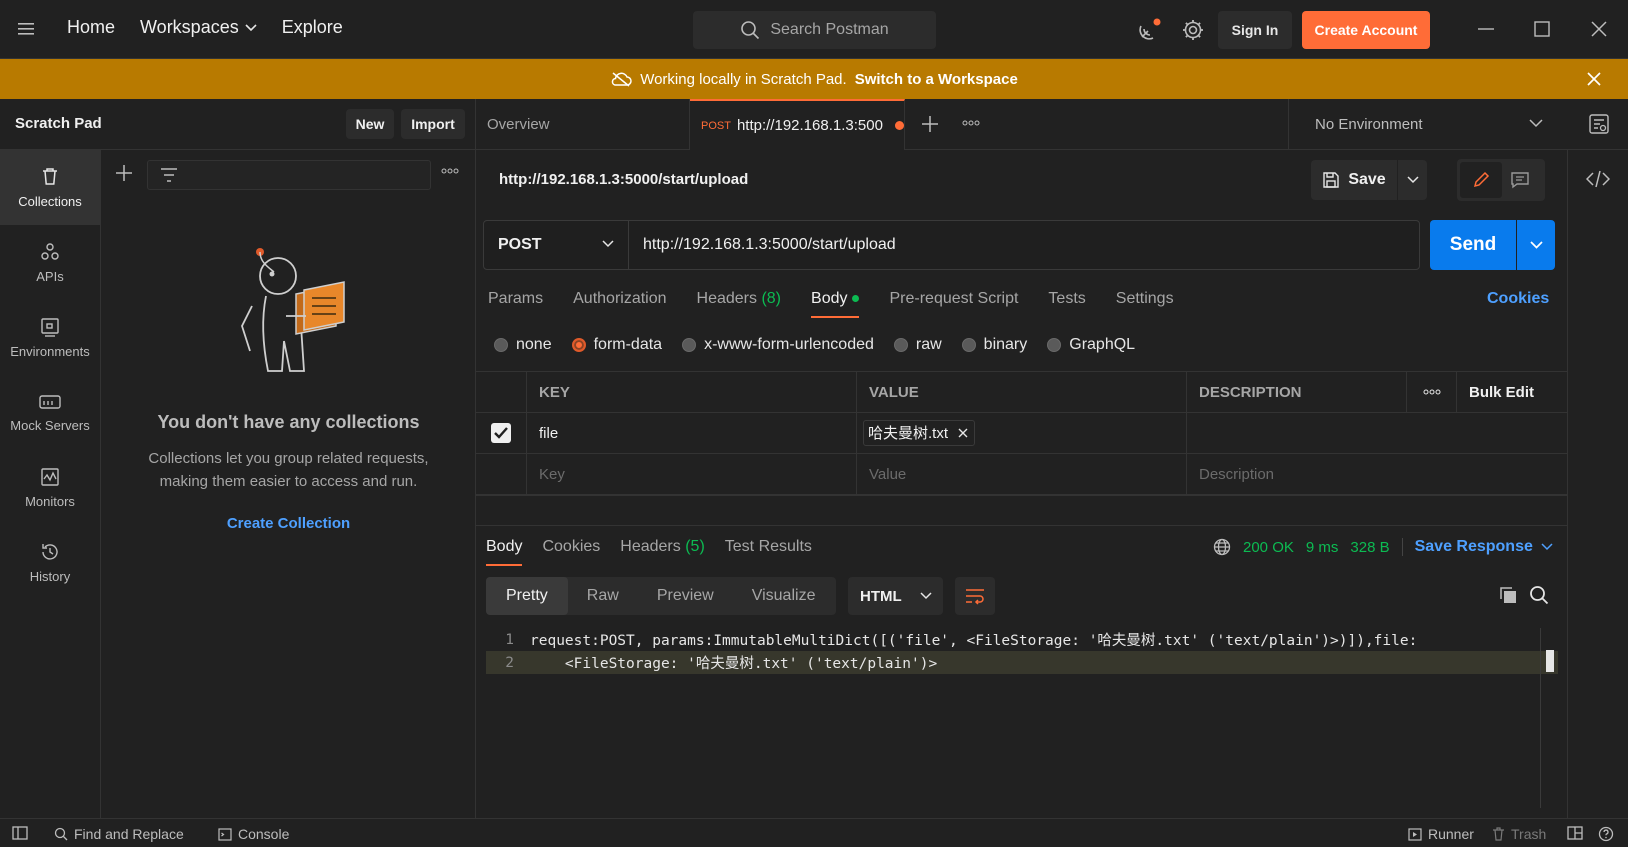  Describe the element at coordinates (1066, 299) in the screenshot. I see `tab-tests: Tests` at that location.